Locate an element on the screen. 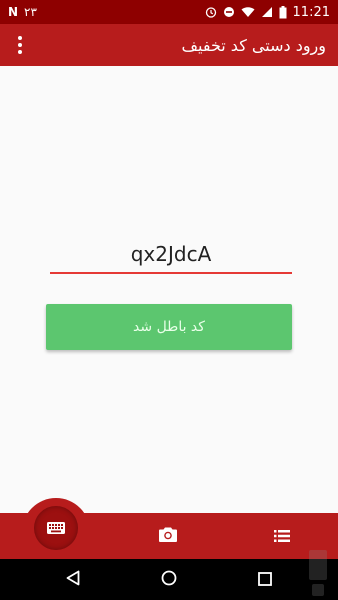  back-button is located at coordinates (73, 580).